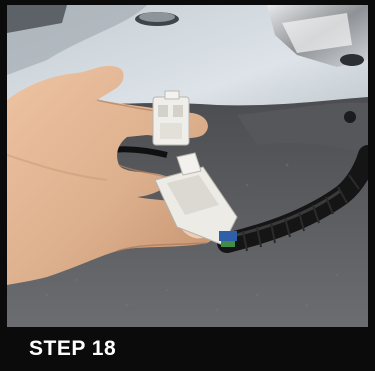 This screenshot has width=375, height=371. What do you see at coordinates (171, 118) in the screenshot?
I see `connector-upper` at bounding box center [171, 118].